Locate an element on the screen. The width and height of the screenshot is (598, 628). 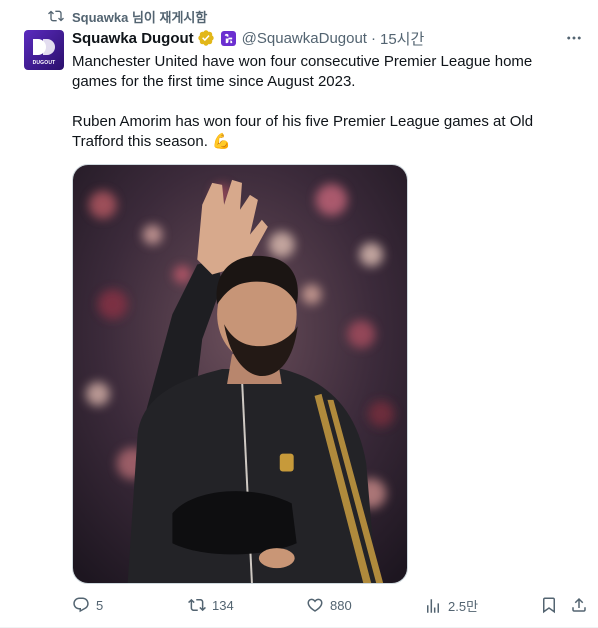
reply-icon is located at coordinates (81, 605).